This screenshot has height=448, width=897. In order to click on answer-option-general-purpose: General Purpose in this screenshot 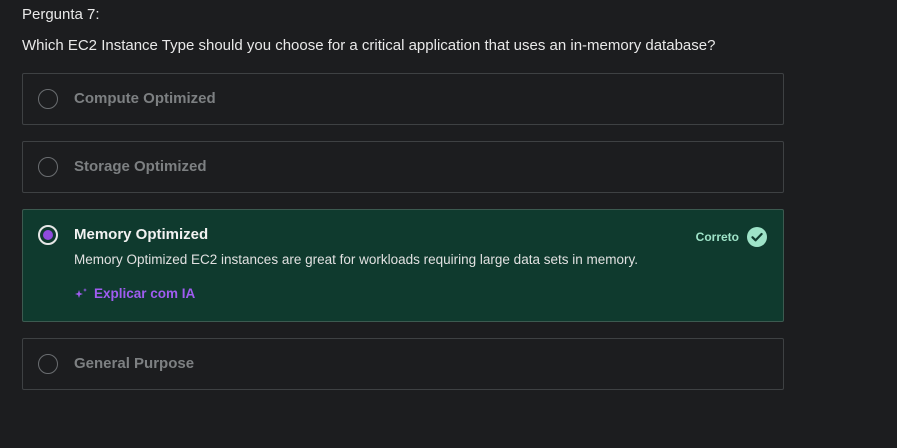, I will do `click(403, 364)`.